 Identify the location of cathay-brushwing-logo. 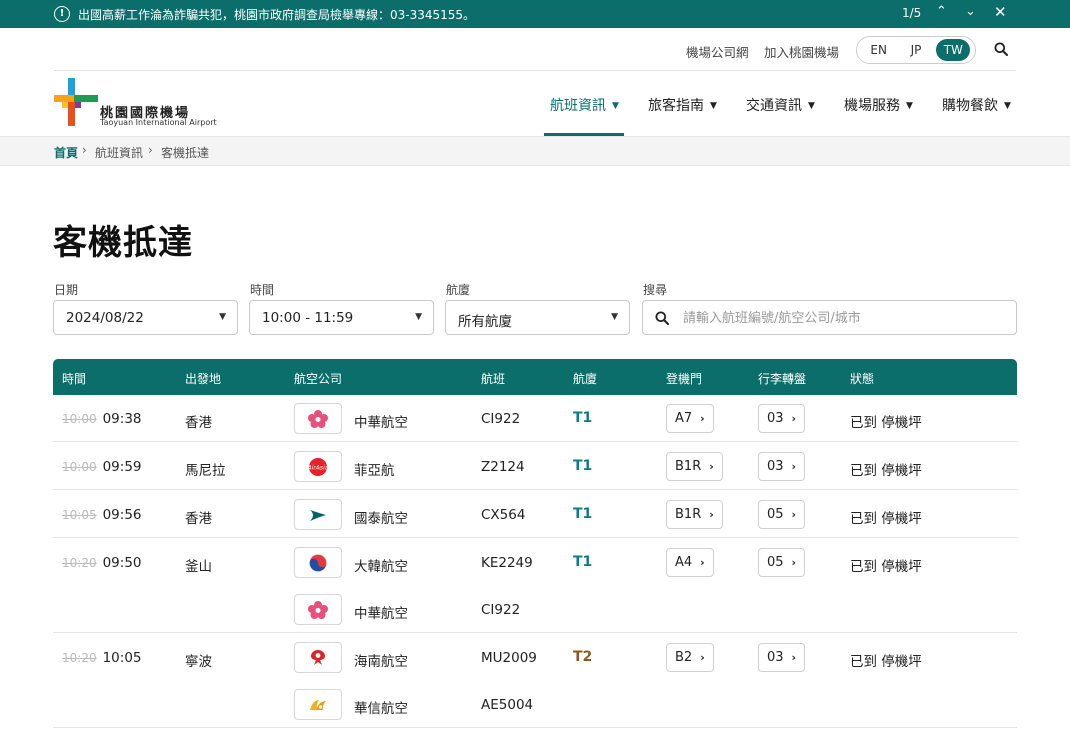
(318, 514).